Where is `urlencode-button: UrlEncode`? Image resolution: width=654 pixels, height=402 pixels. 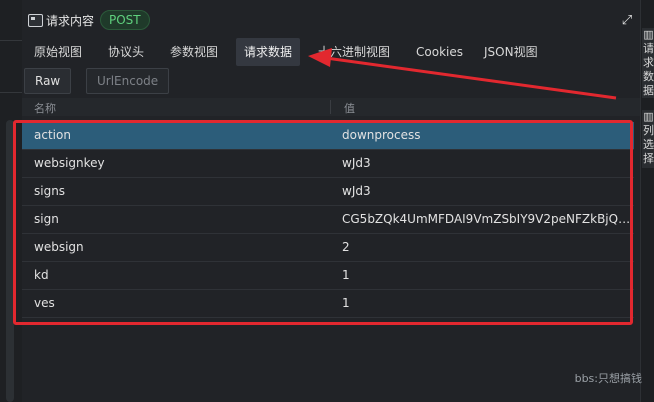
urlencode-button: UrlEncode is located at coordinates (128, 81).